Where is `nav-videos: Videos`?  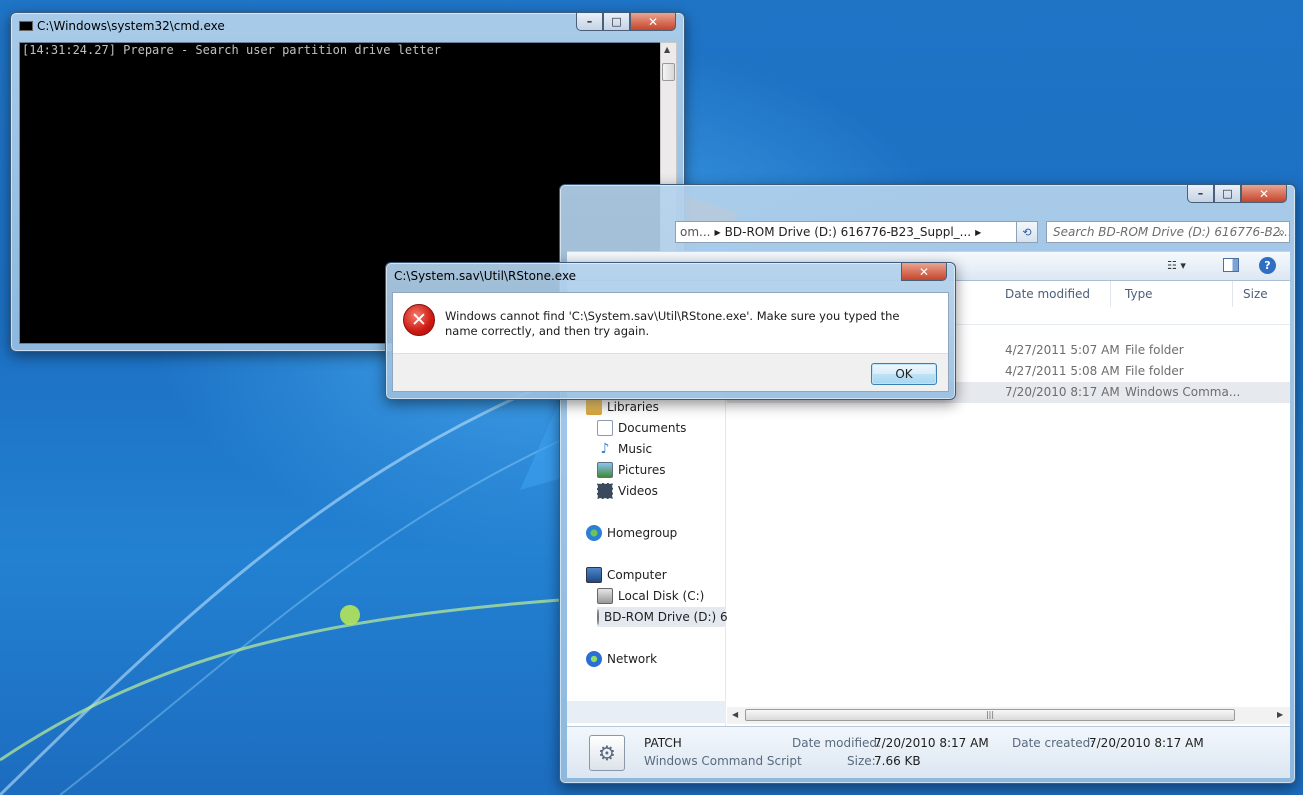 nav-videos: Videos is located at coordinates (627, 491).